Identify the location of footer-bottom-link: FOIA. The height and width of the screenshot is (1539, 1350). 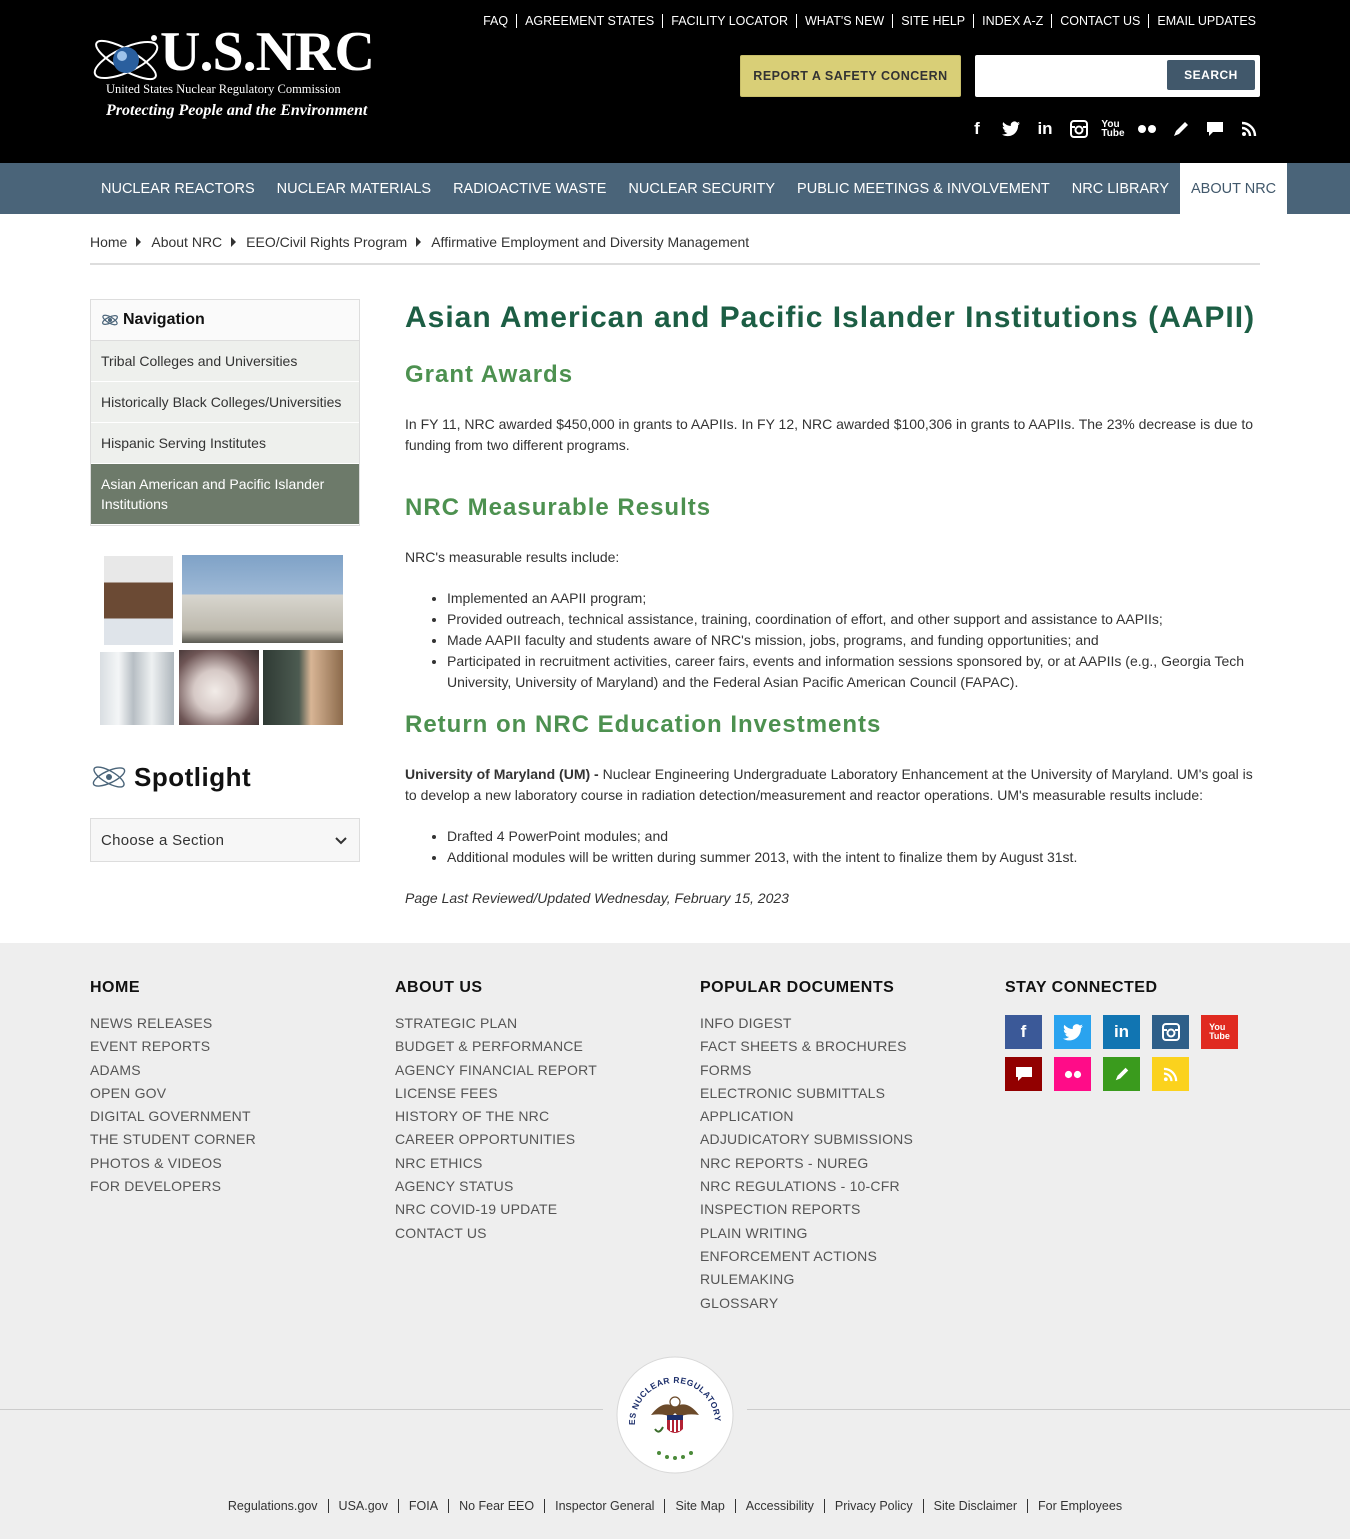
(422, 1506).